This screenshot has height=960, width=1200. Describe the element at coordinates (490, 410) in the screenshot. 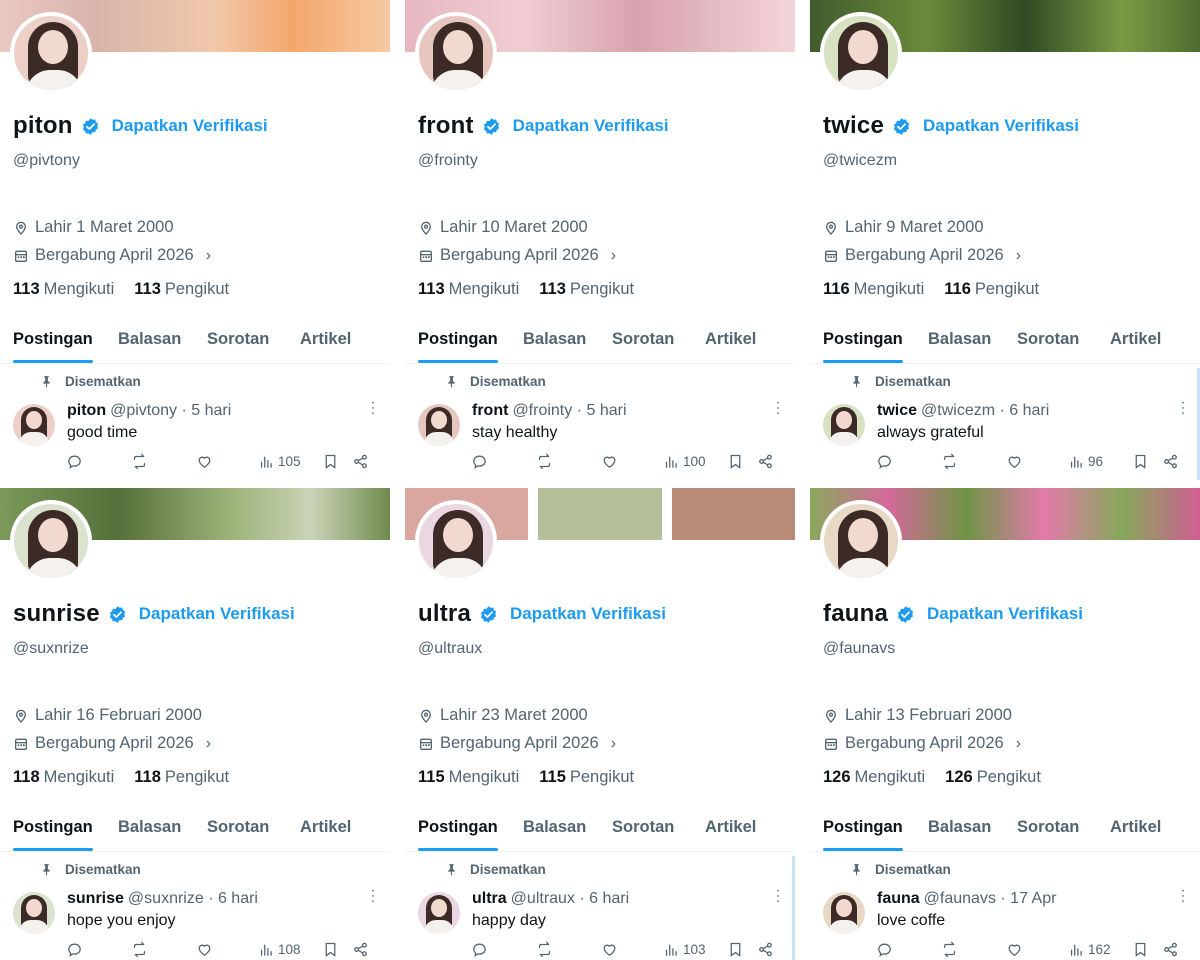

I see `post-author: front` at that location.